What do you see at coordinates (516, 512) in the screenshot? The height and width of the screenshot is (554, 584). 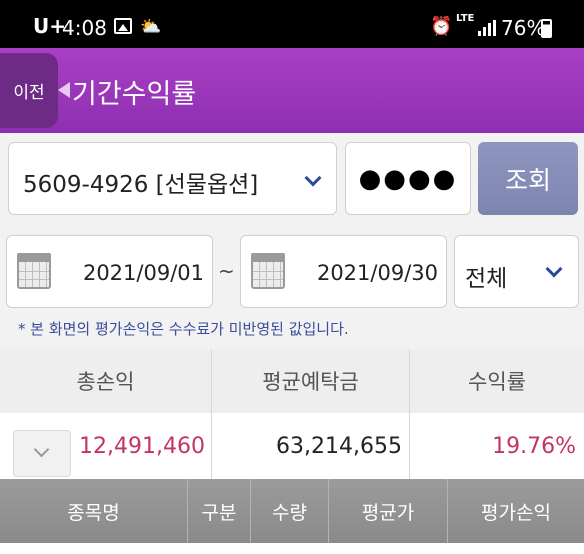 I see `column-header-valuation-profit: 평가손익` at bounding box center [516, 512].